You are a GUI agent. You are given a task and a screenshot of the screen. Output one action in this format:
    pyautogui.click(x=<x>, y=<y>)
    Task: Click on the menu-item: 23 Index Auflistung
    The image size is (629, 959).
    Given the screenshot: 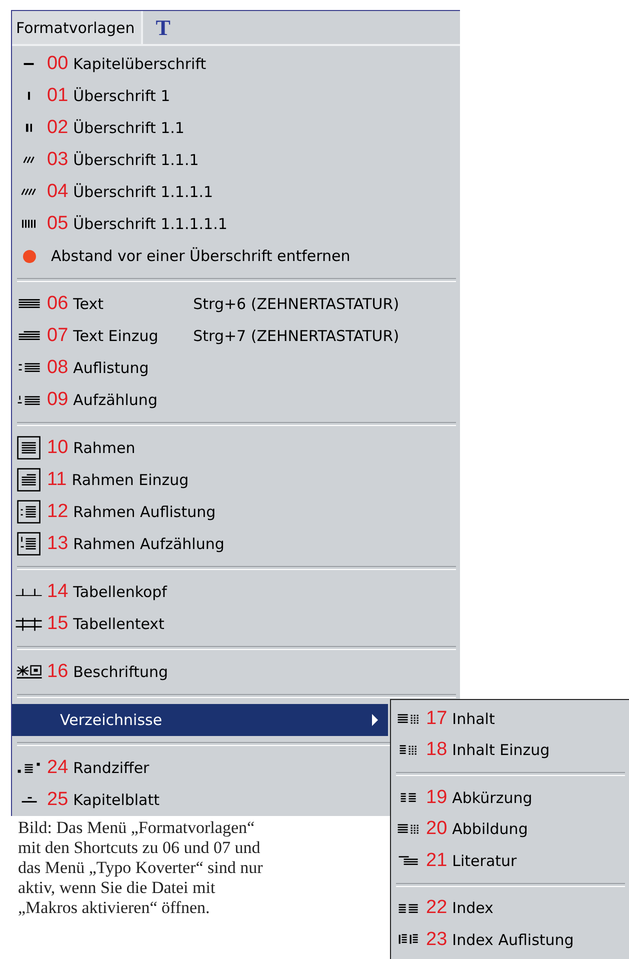 What is the action you would take?
    pyautogui.click(x=510, y=940)
    